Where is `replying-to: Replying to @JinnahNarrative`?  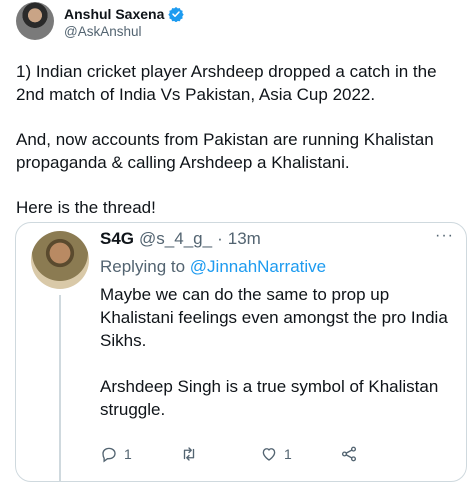 replying-to: Replying to @JinnahNarrative is located at coordinates (213, 267).